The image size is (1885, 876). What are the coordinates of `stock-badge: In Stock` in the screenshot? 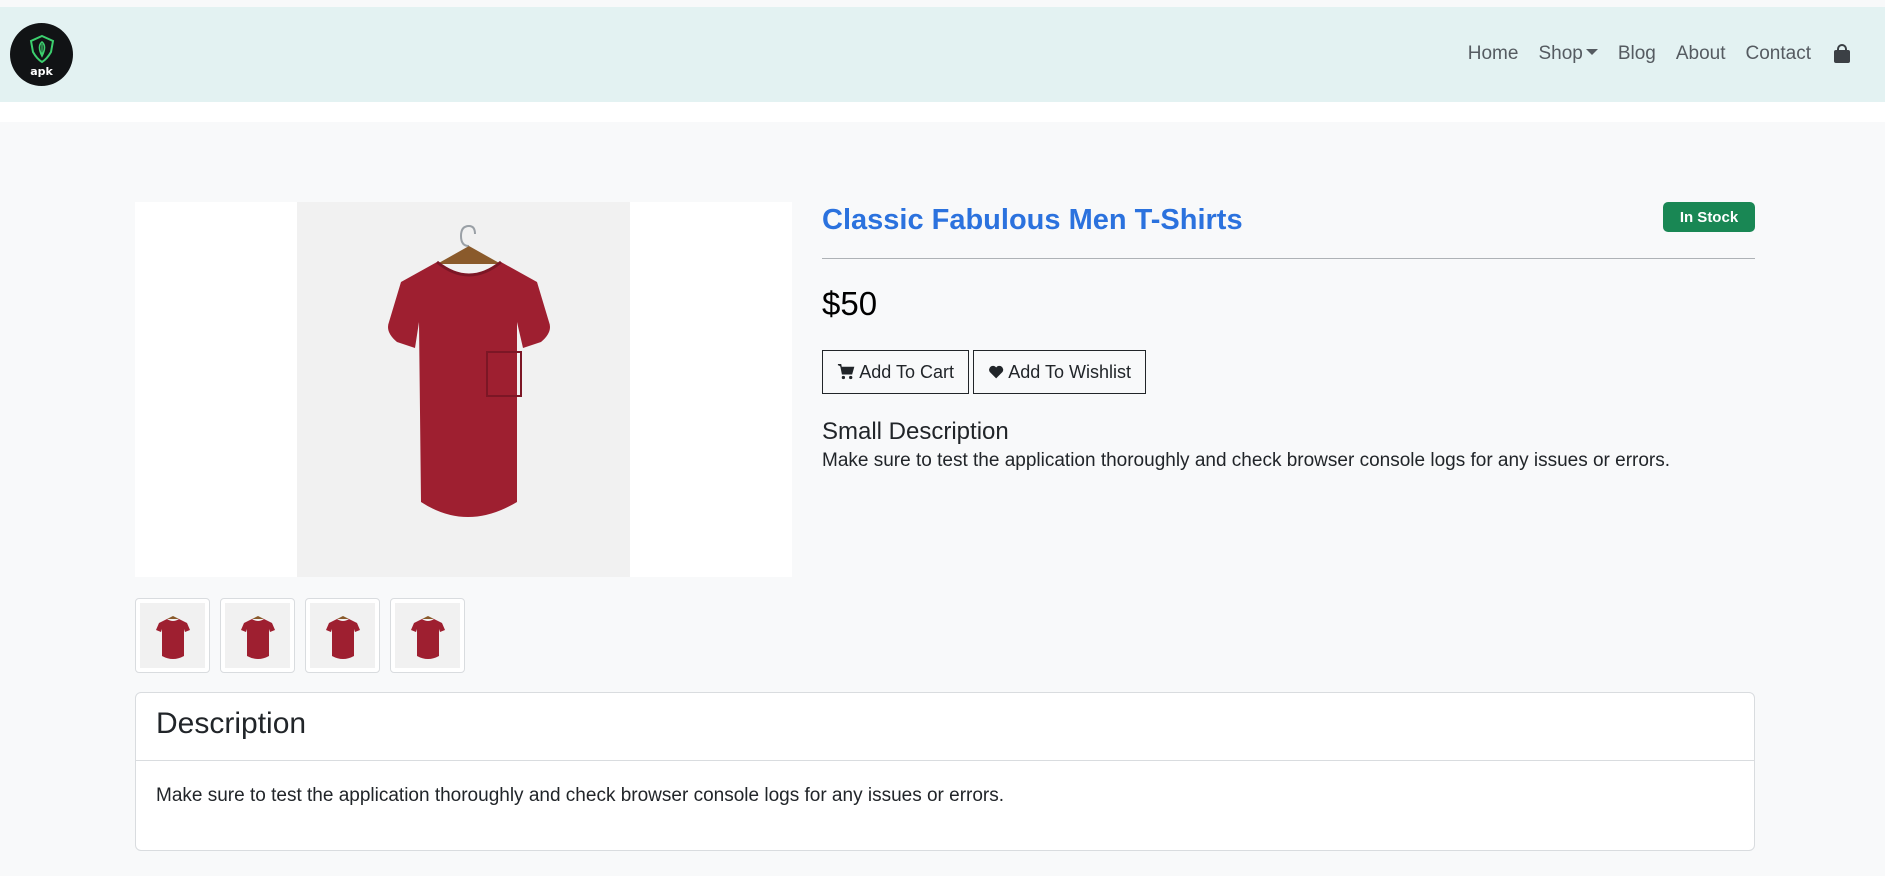 It's located at (1709, 217).